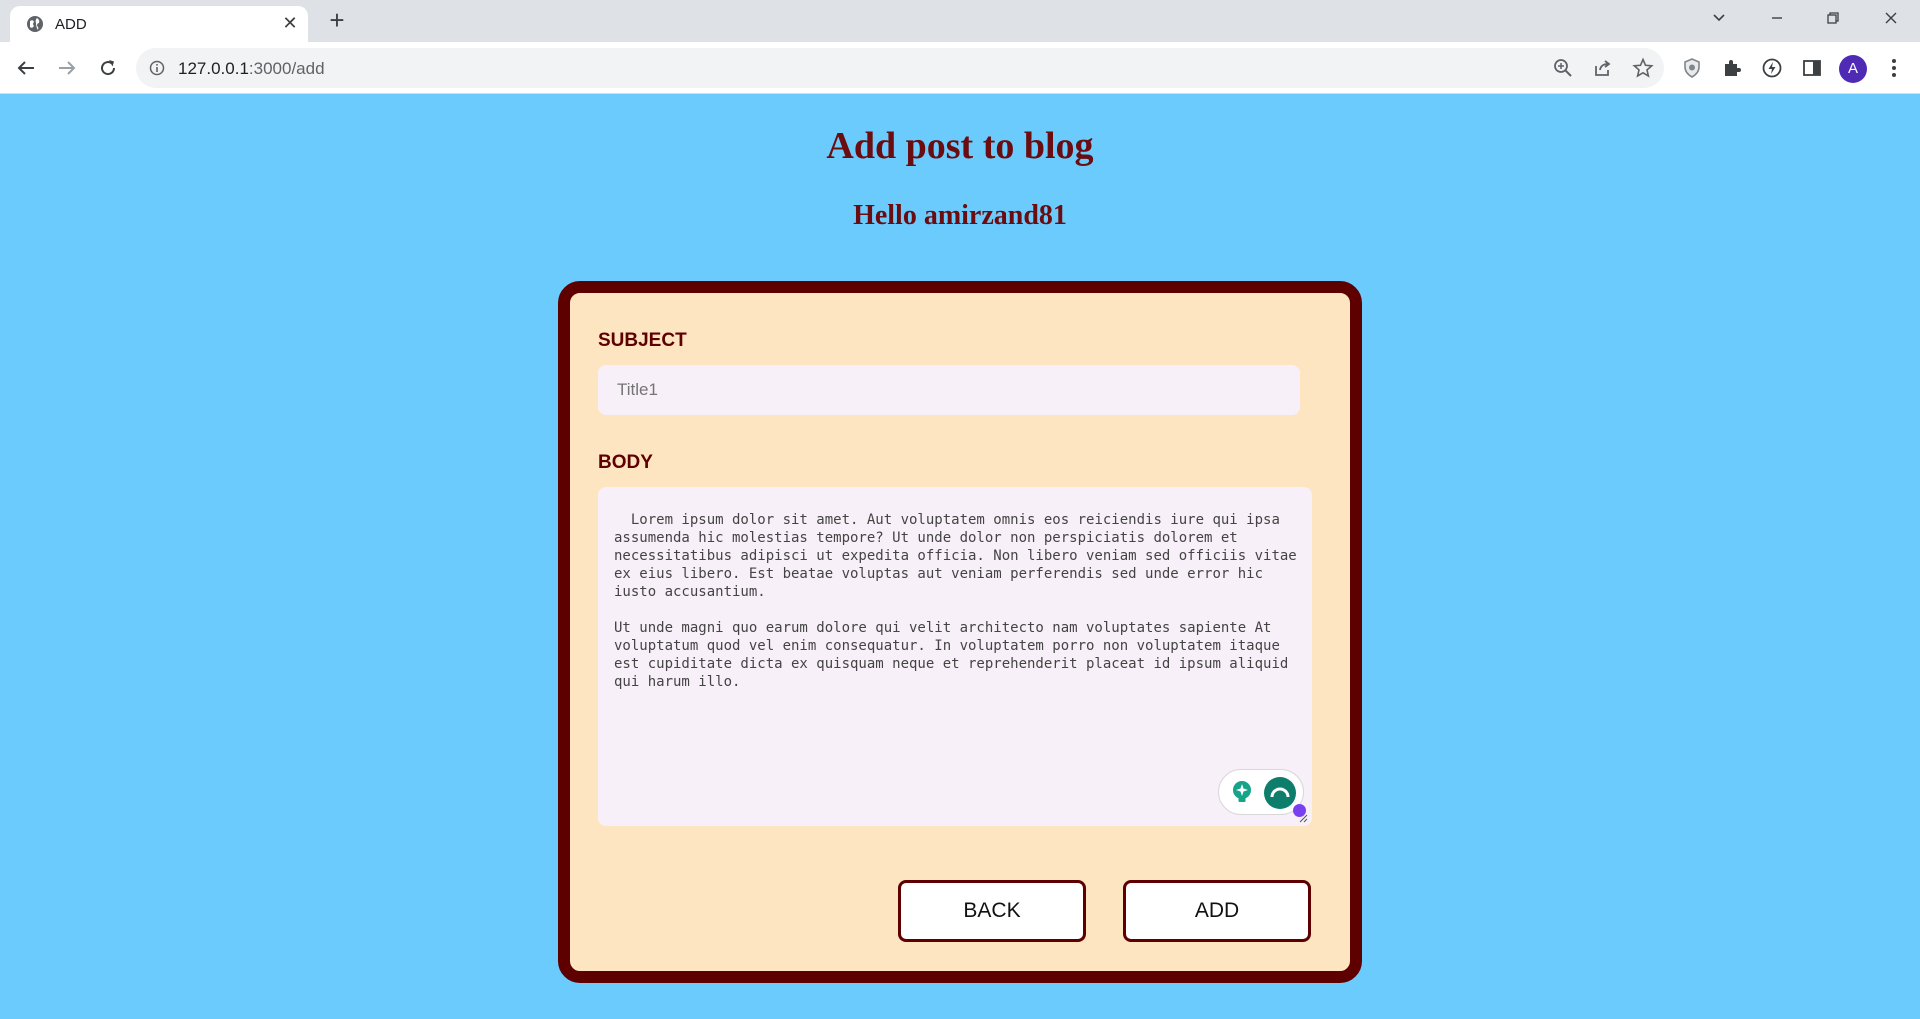  I want to click on grammarly-widget, so click(1262, 793).